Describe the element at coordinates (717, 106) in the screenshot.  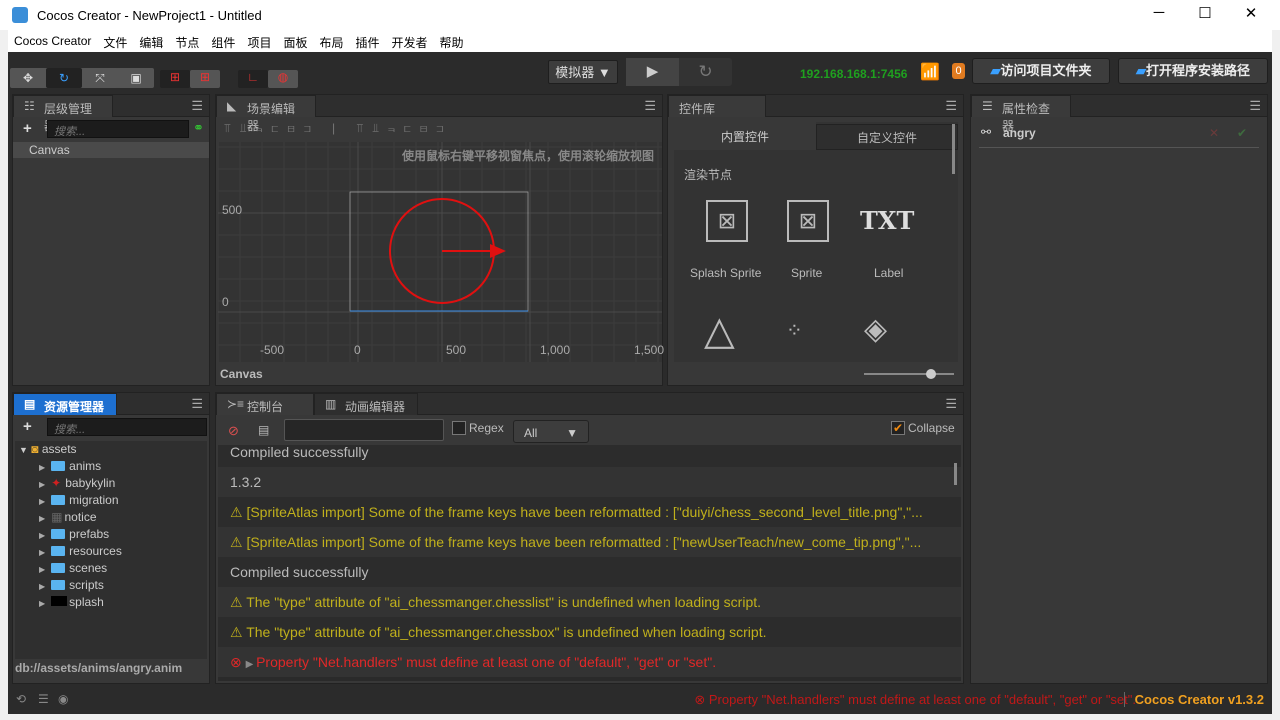
I see `tab-widgets: 控件库` at that location.